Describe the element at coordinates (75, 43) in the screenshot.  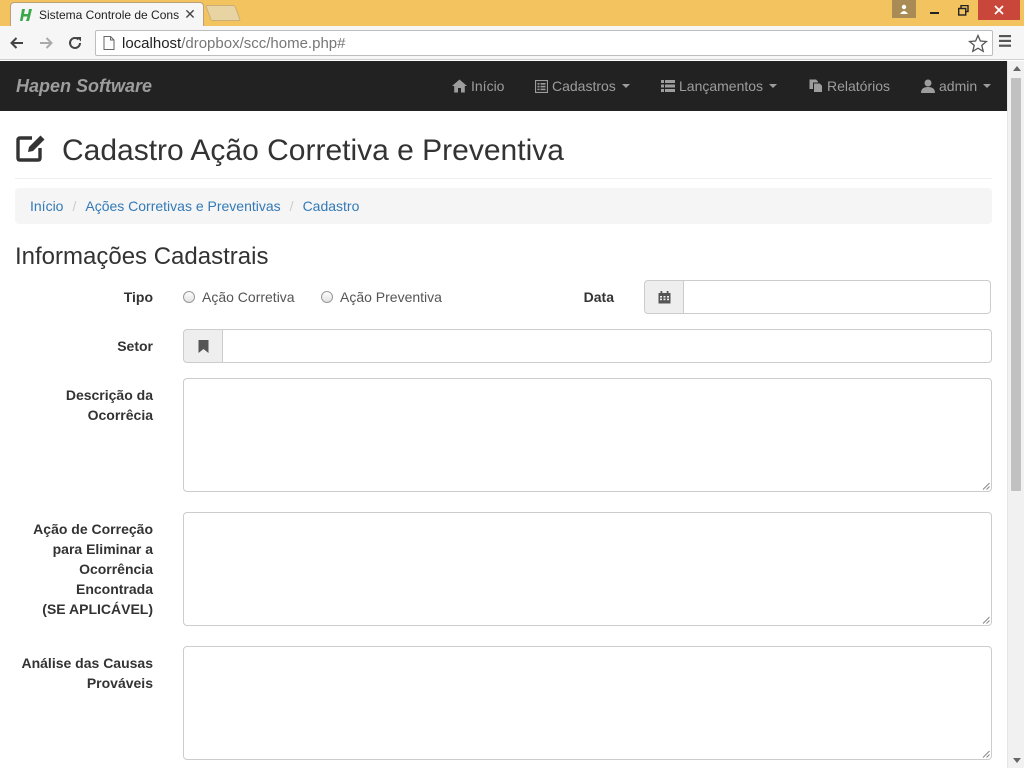
I see `reload-icon` at that location.